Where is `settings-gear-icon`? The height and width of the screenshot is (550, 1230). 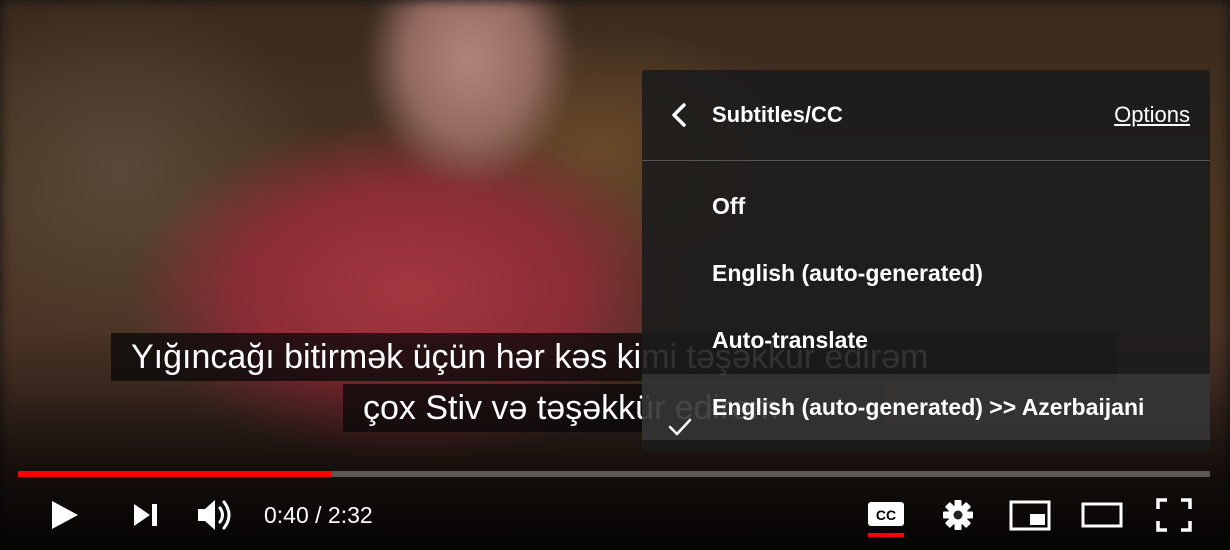 settings-gear-icon is located at coordinates (958, 515).